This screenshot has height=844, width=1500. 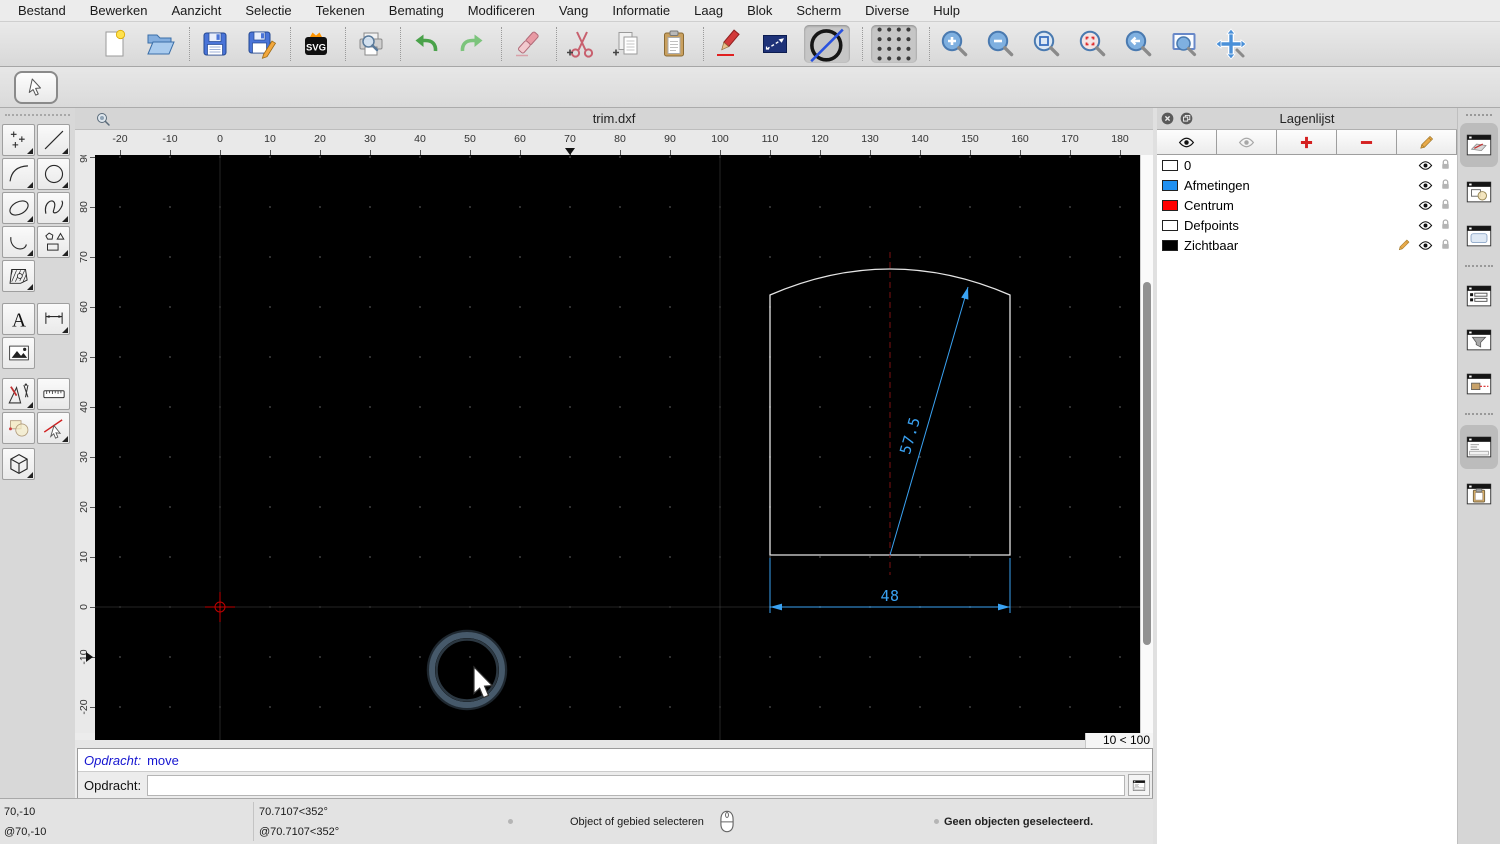 What do you see at coordinates (18, 394) in the screenshot?
I see `tool-cad-tools-button` at bounding box center [18, 394].